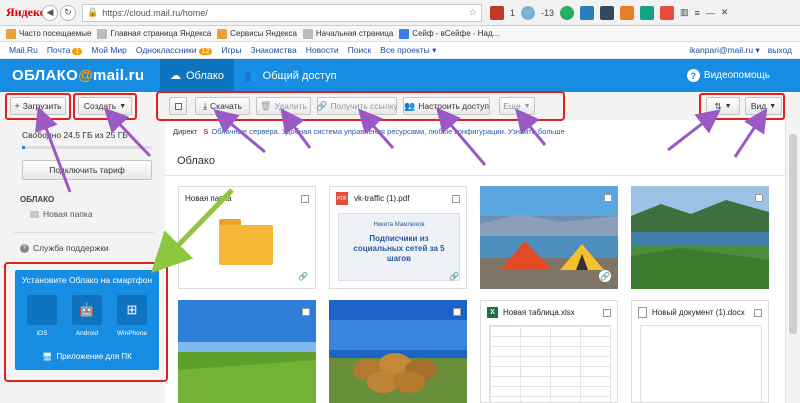 The width and height of the screenshot is (800, 403). What do you see at coordinates (446, 106) in the screenshot?
I see `share-access-button: 👥 Настроить доступ` at bounding box center [446, 106].